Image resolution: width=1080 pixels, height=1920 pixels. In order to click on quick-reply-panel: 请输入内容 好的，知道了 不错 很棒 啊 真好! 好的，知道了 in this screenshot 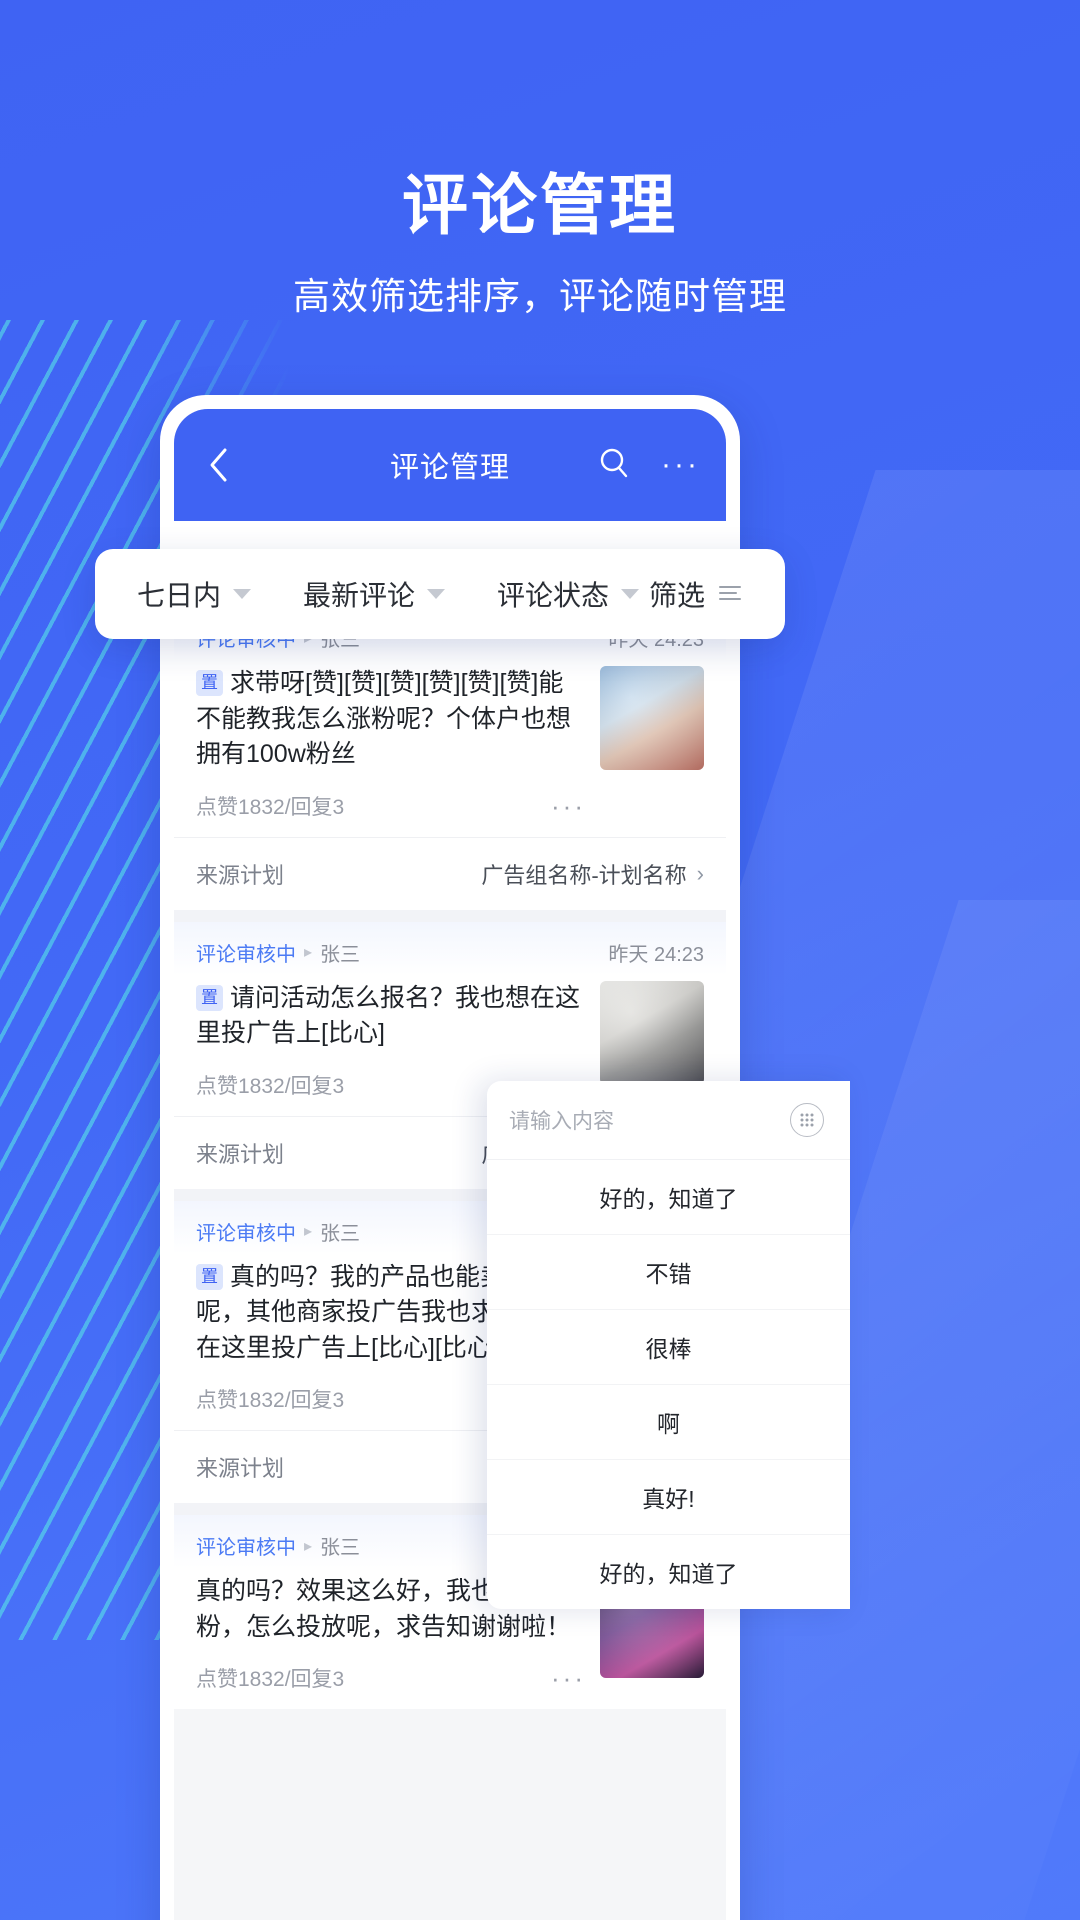, I will do `click(668, 1345)`.